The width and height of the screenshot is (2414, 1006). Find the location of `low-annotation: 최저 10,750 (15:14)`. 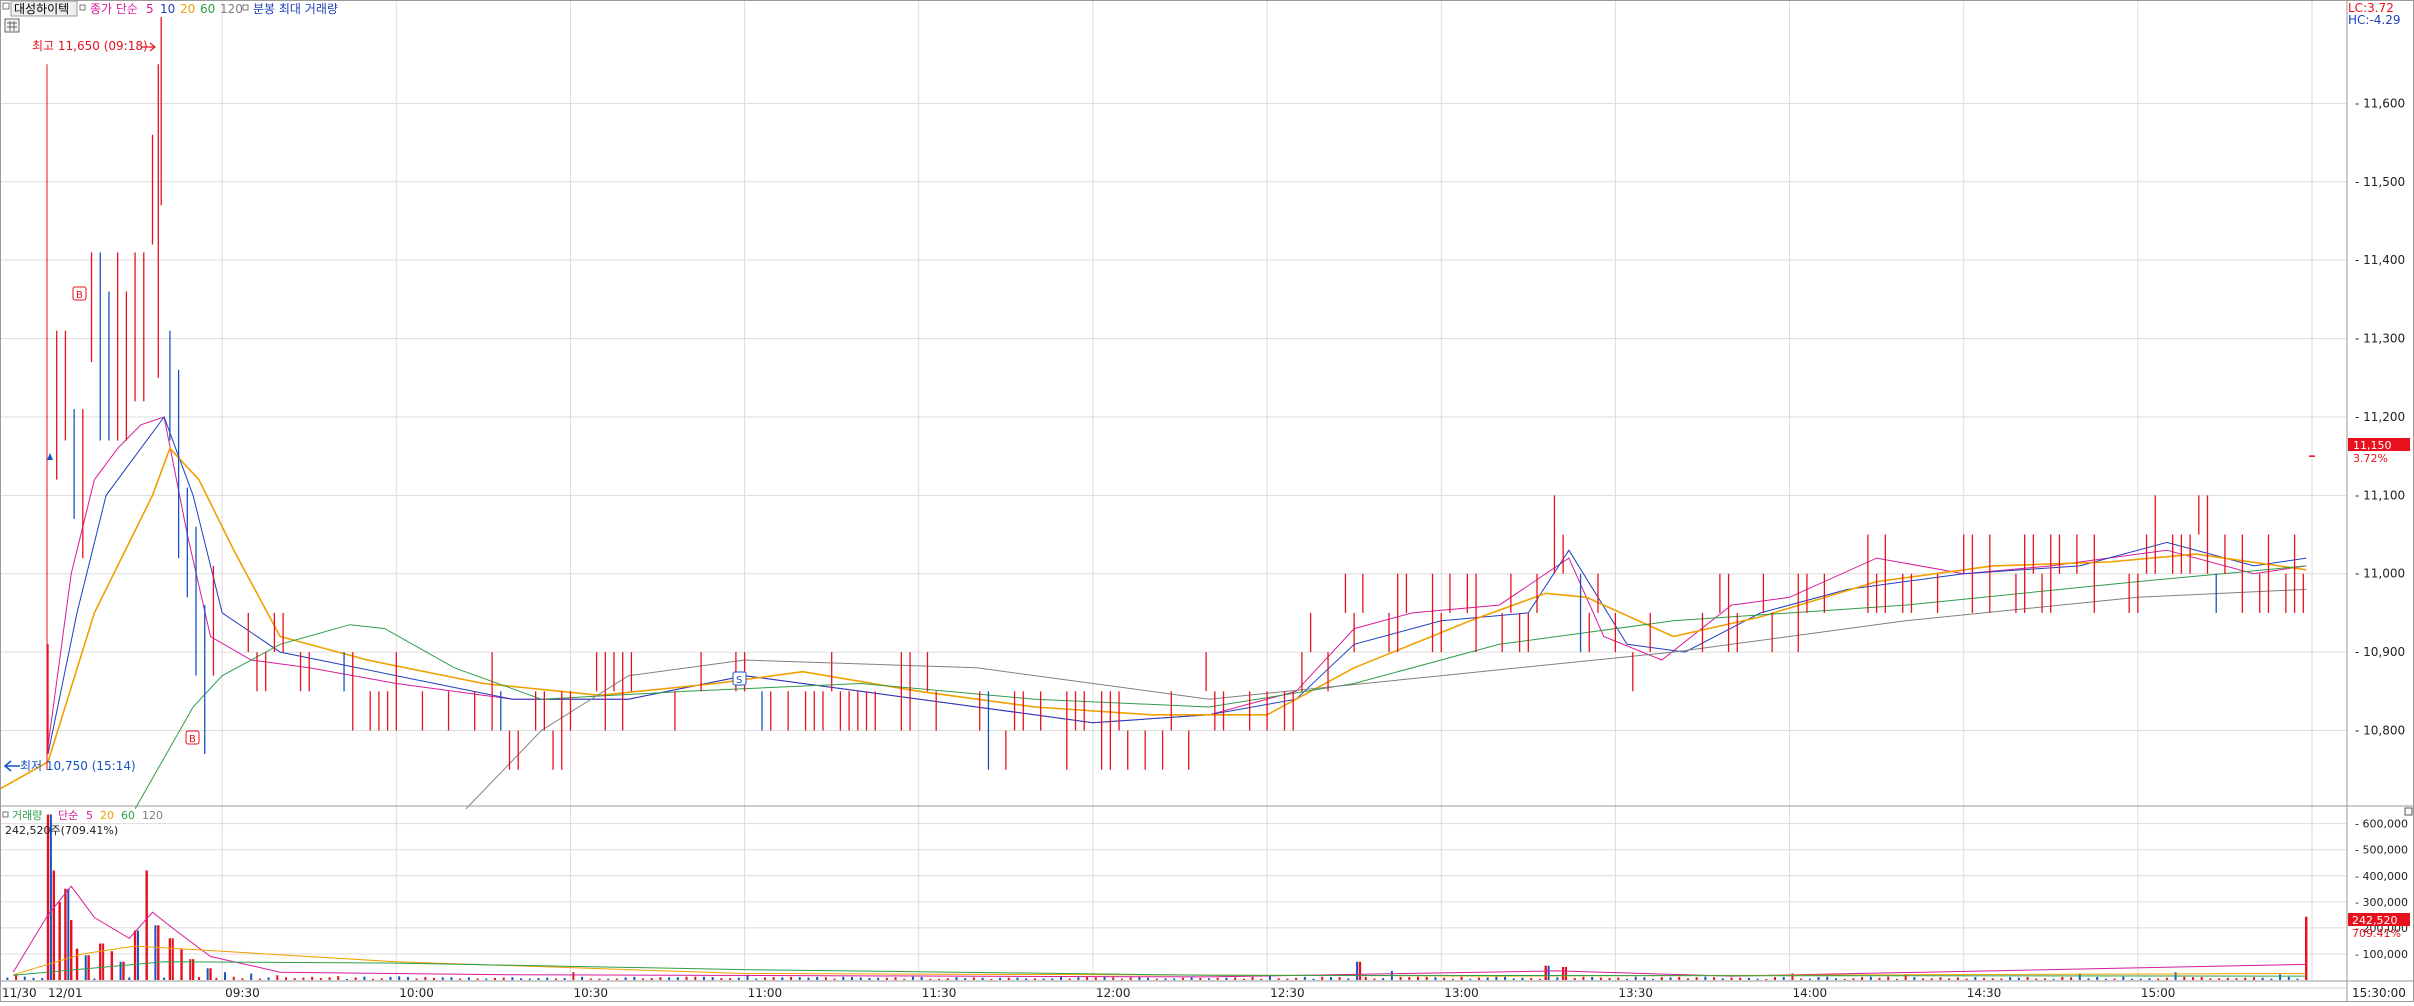

low-annotation: 최저 10,750 (15:14) is located at coordinates (78, 766).